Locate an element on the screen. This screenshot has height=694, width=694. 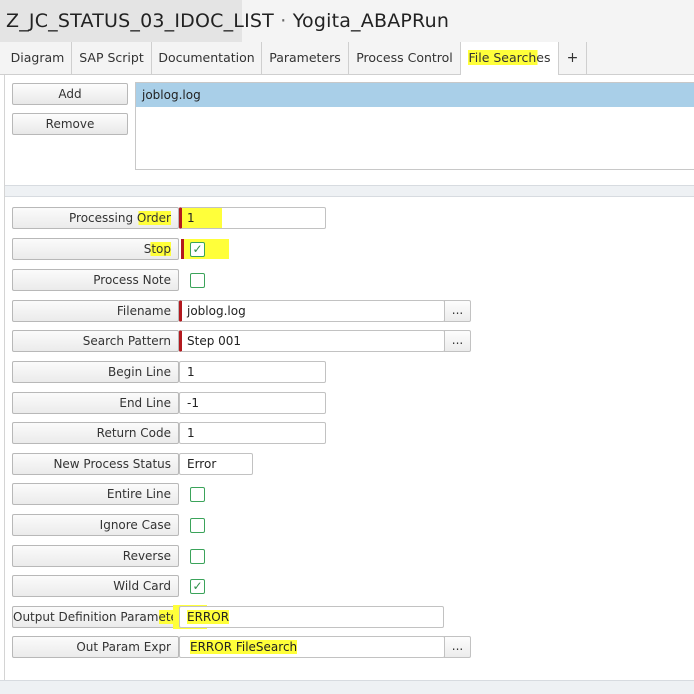
return-code-input: 1 is located at coordinates (252, 433).